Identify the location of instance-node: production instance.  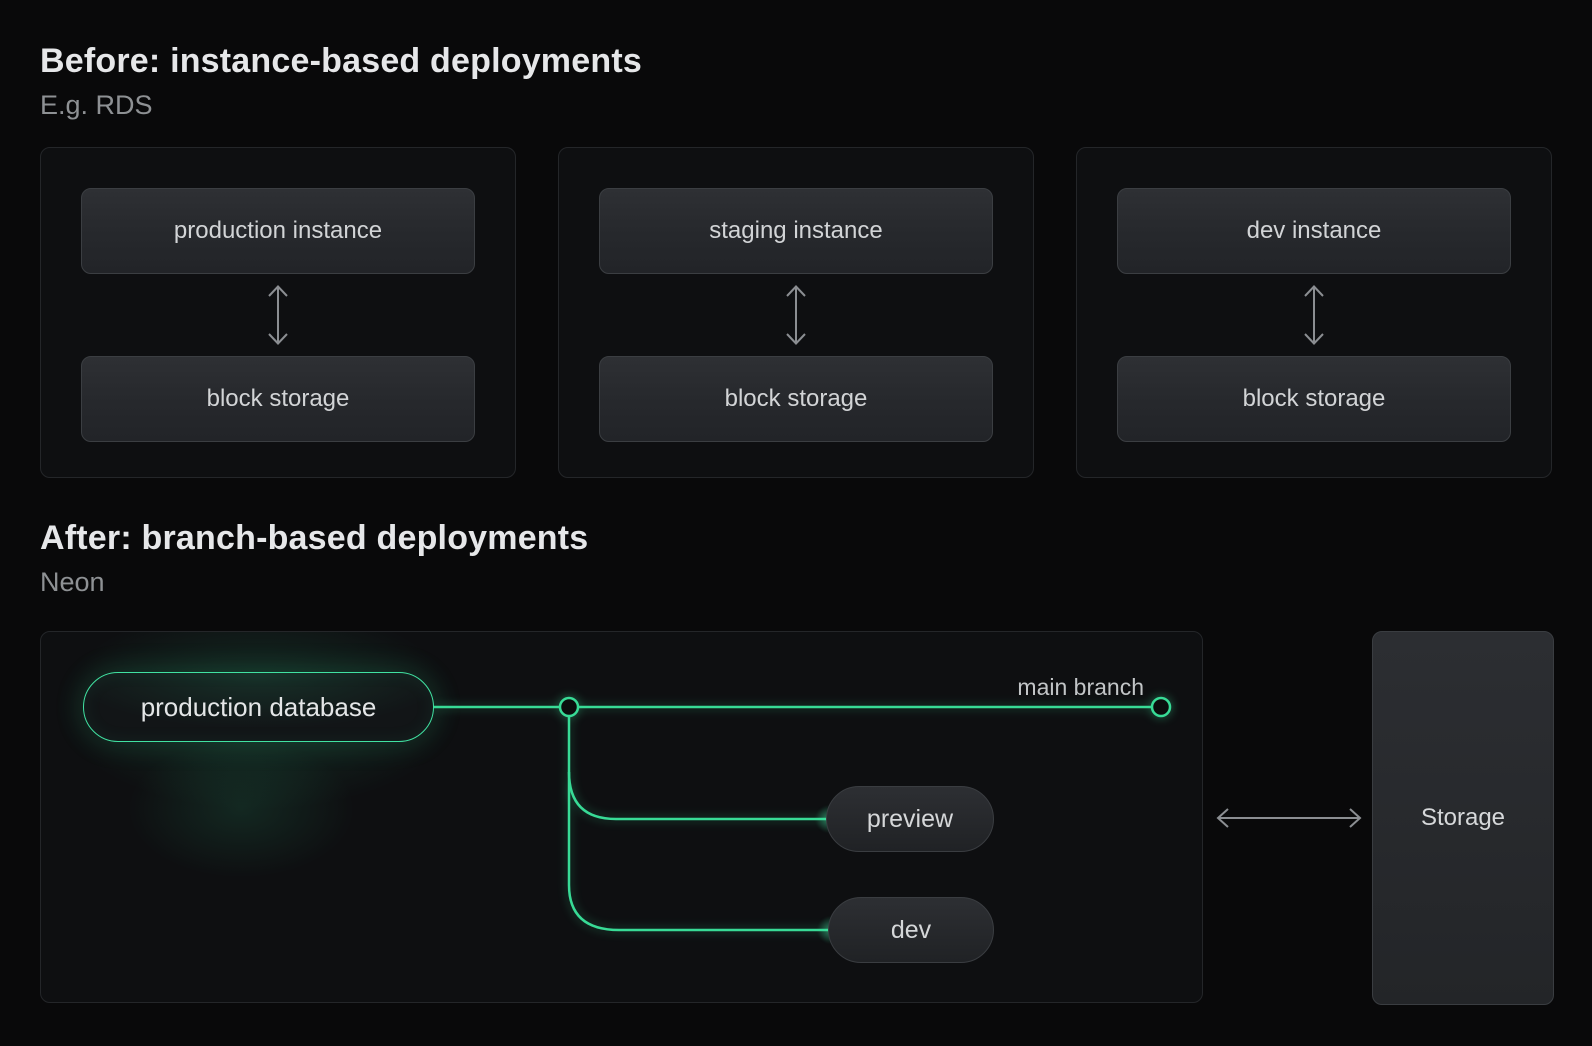
(278, 231).